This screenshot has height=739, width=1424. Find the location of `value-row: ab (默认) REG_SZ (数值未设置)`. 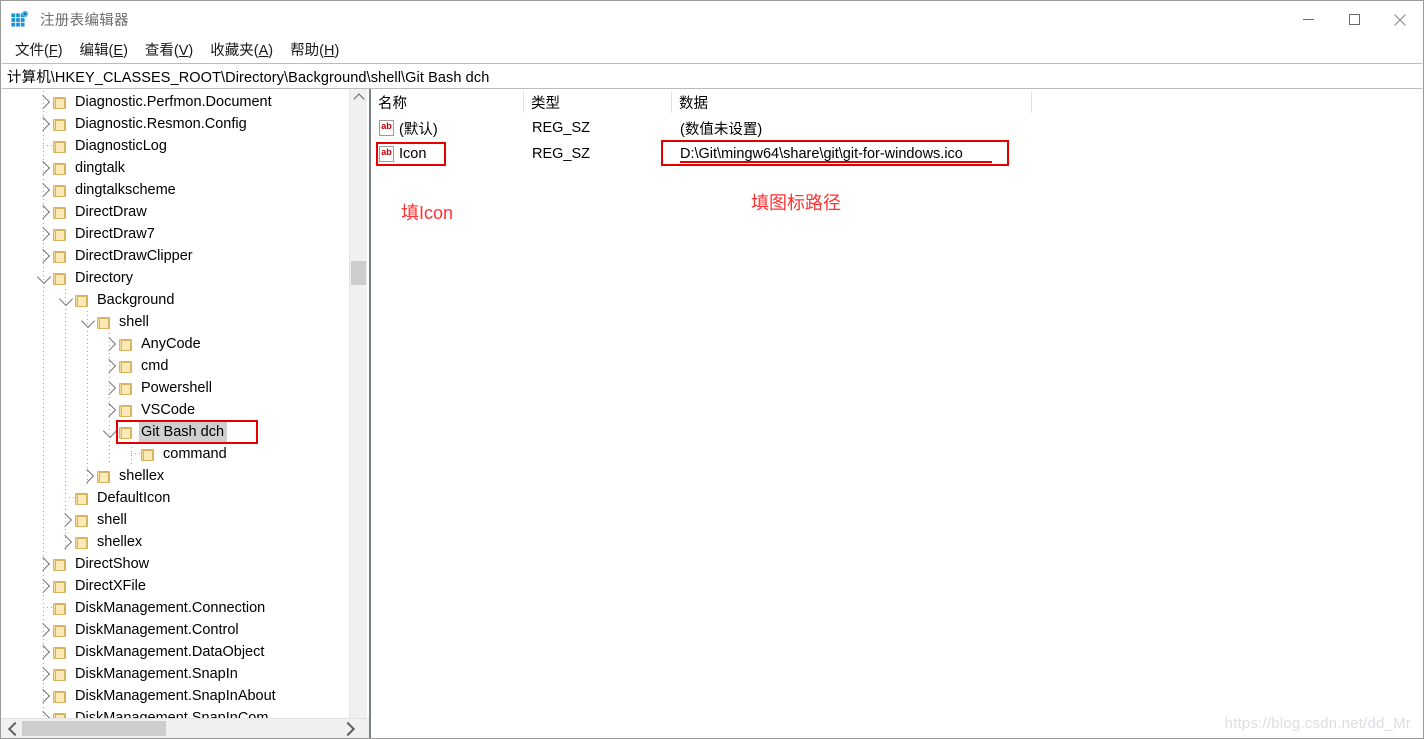

value-row: ab (默认) REG_SZ (数值未设置) is located at coordinates (897, 128).